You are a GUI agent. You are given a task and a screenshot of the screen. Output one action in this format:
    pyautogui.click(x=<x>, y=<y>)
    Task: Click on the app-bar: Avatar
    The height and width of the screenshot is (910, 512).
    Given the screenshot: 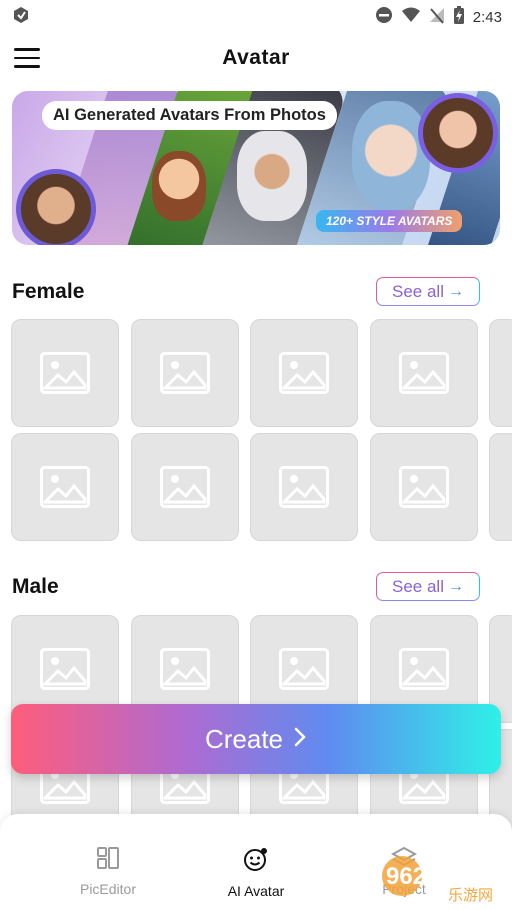 What is the action you would take?
    pyautogui.click(x=256, y=60)
    